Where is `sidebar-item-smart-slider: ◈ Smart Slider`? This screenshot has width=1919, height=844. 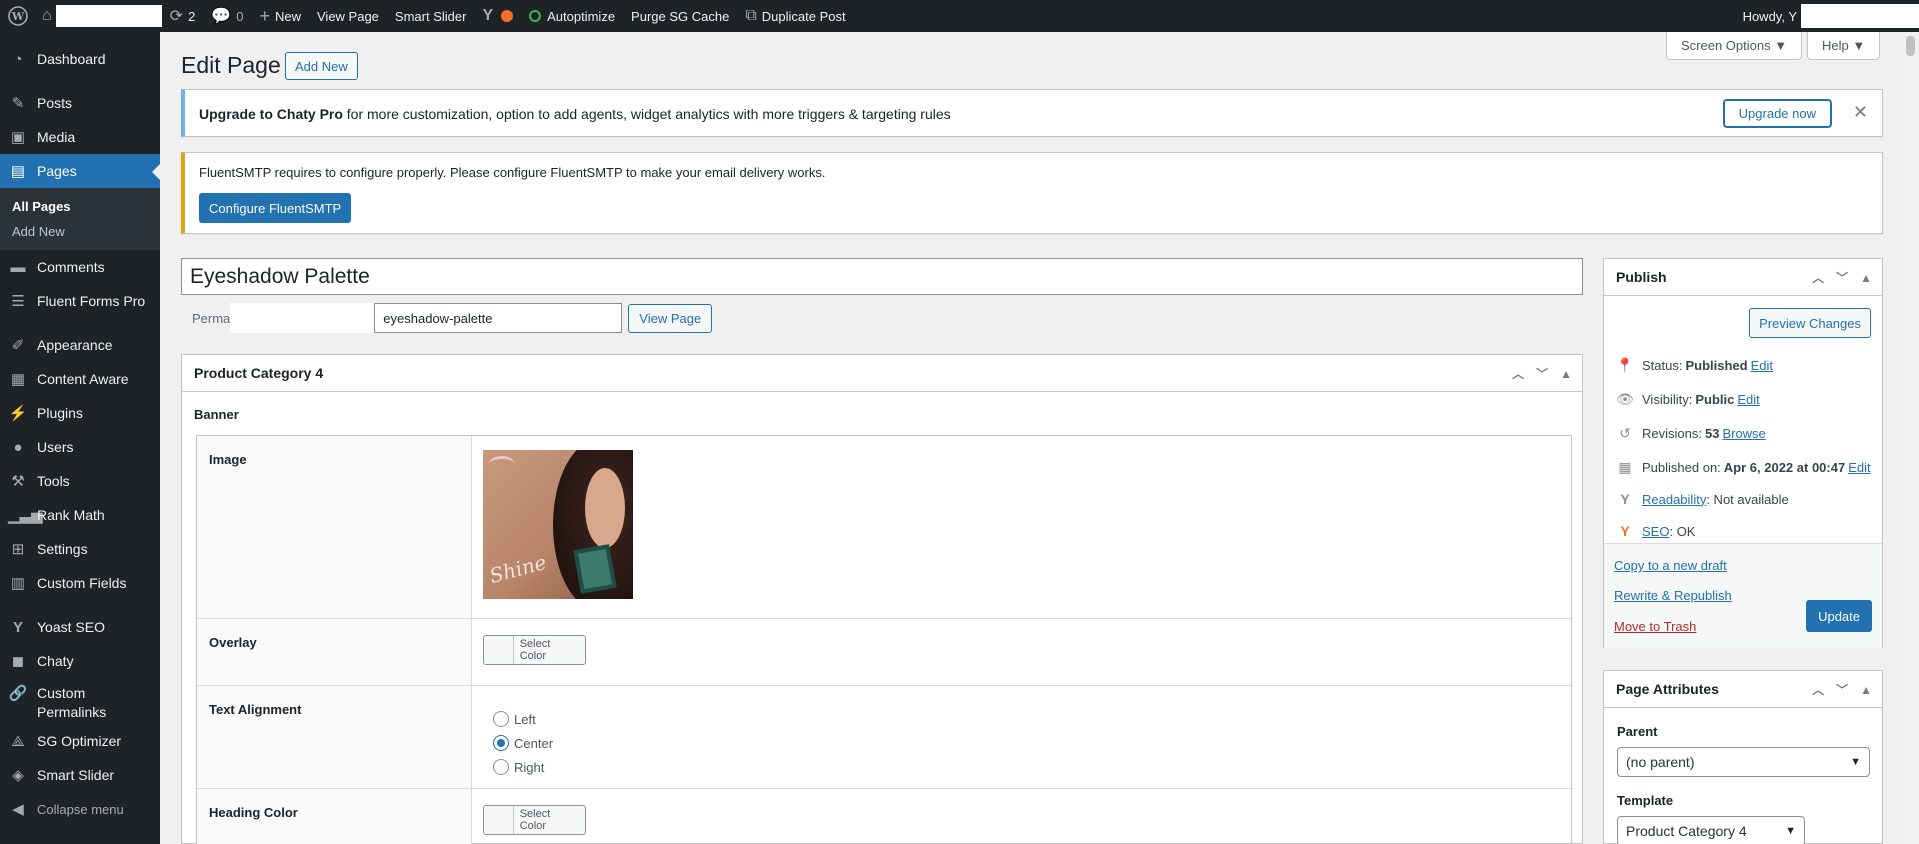 sidebar-item-smart-slider: ◈ Smart Slider is located at coordinates (80, 775).